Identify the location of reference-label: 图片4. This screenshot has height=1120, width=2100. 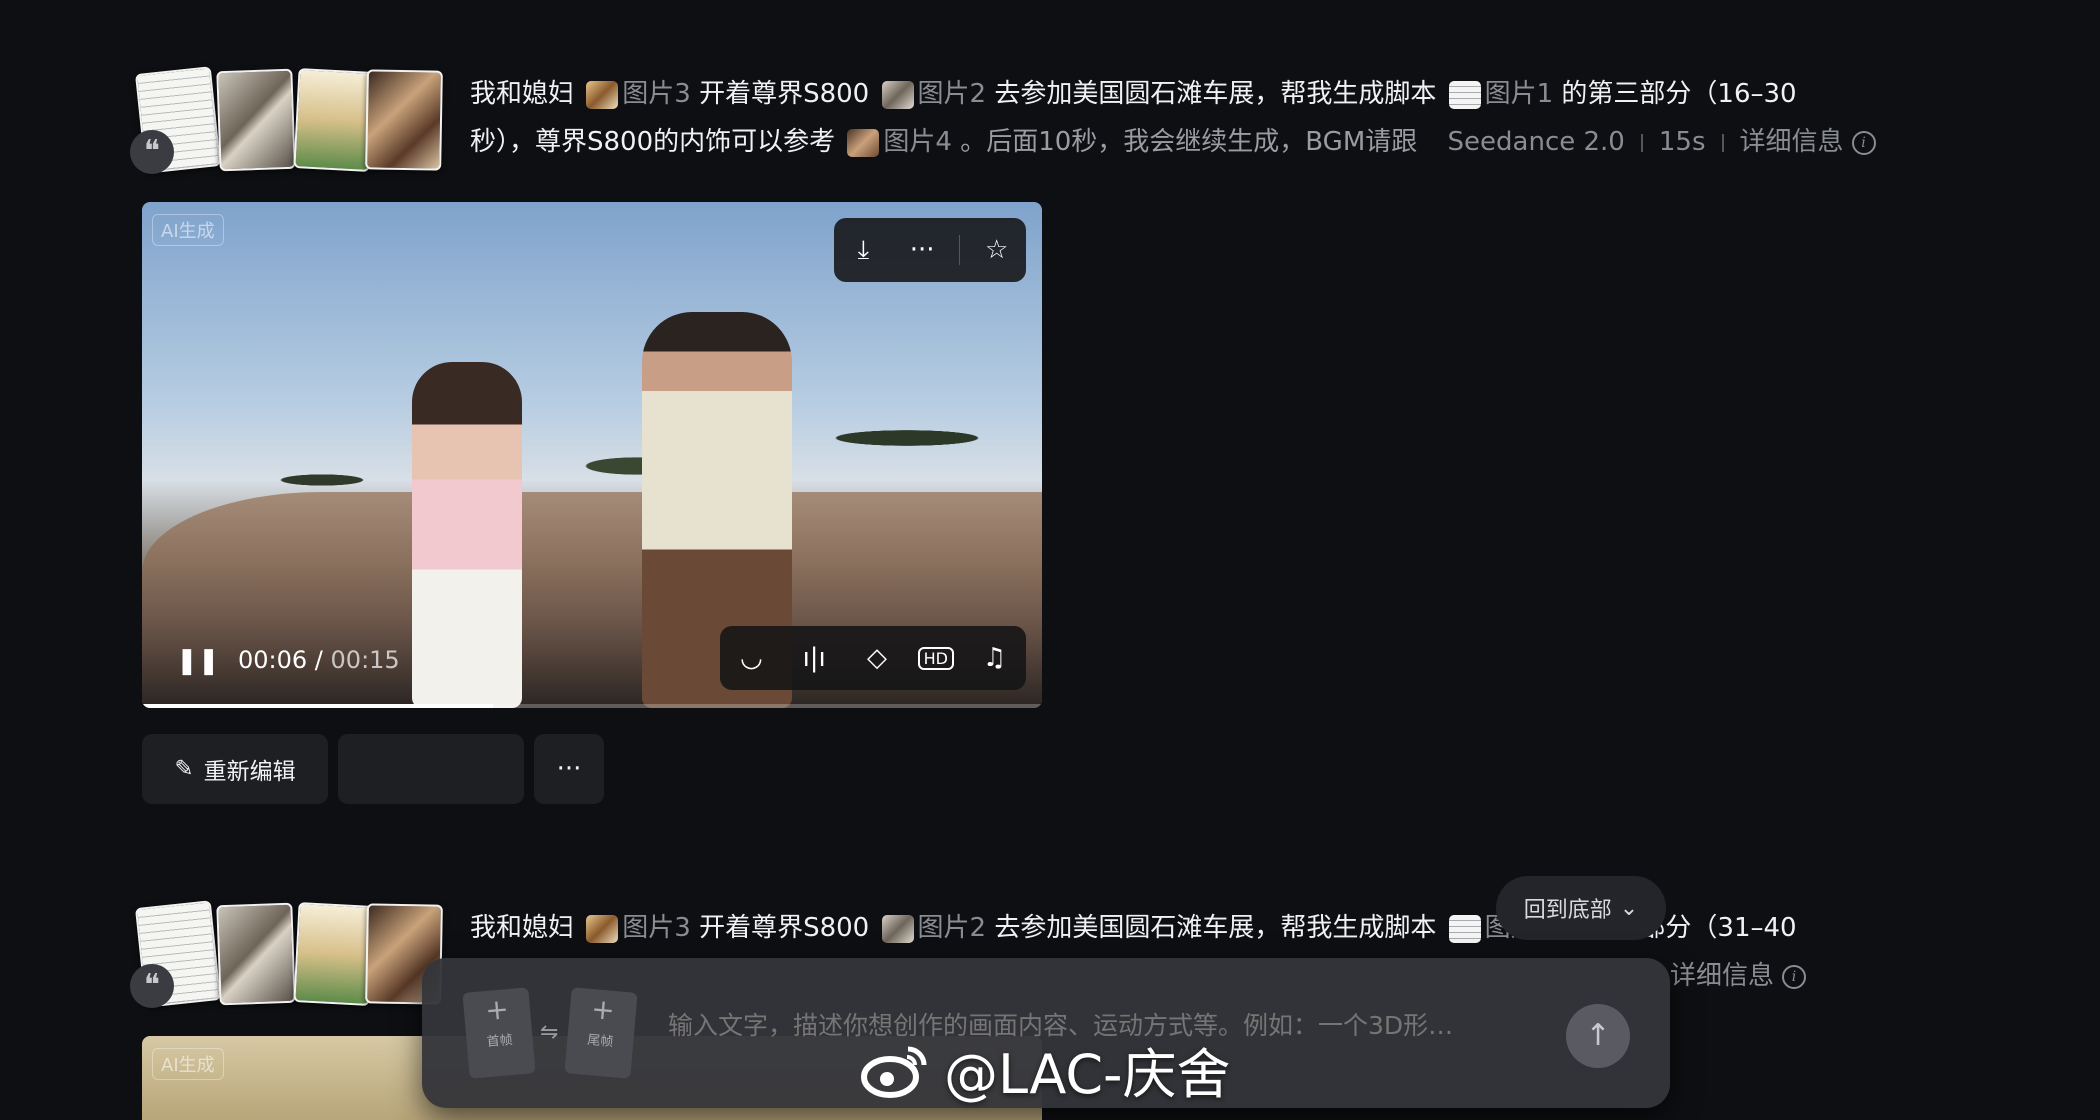
(917, 142).